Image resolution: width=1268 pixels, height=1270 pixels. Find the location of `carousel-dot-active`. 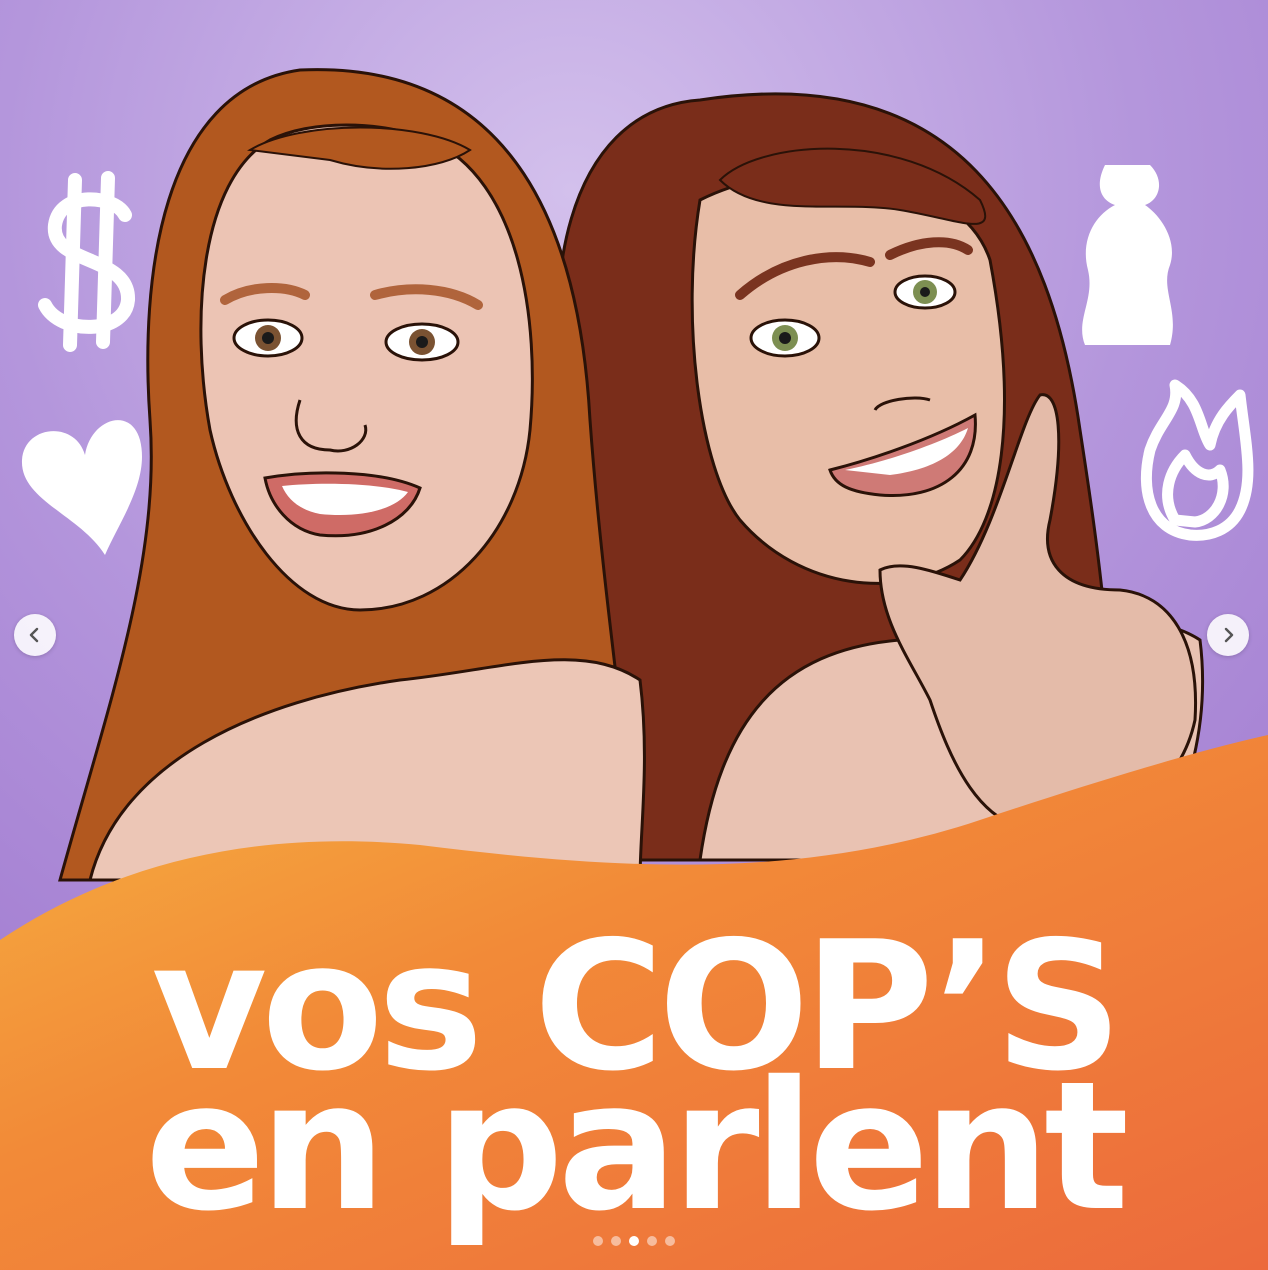

carousel-dot-active is located at coordinates (634, 1241).